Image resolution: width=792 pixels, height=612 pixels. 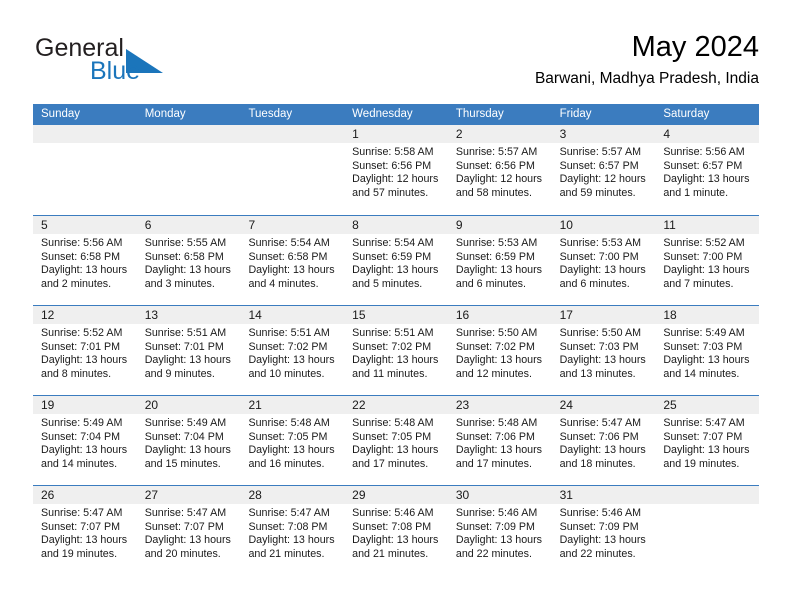 I want to click on day-number-bar: 18, so click(x=707, y=315).